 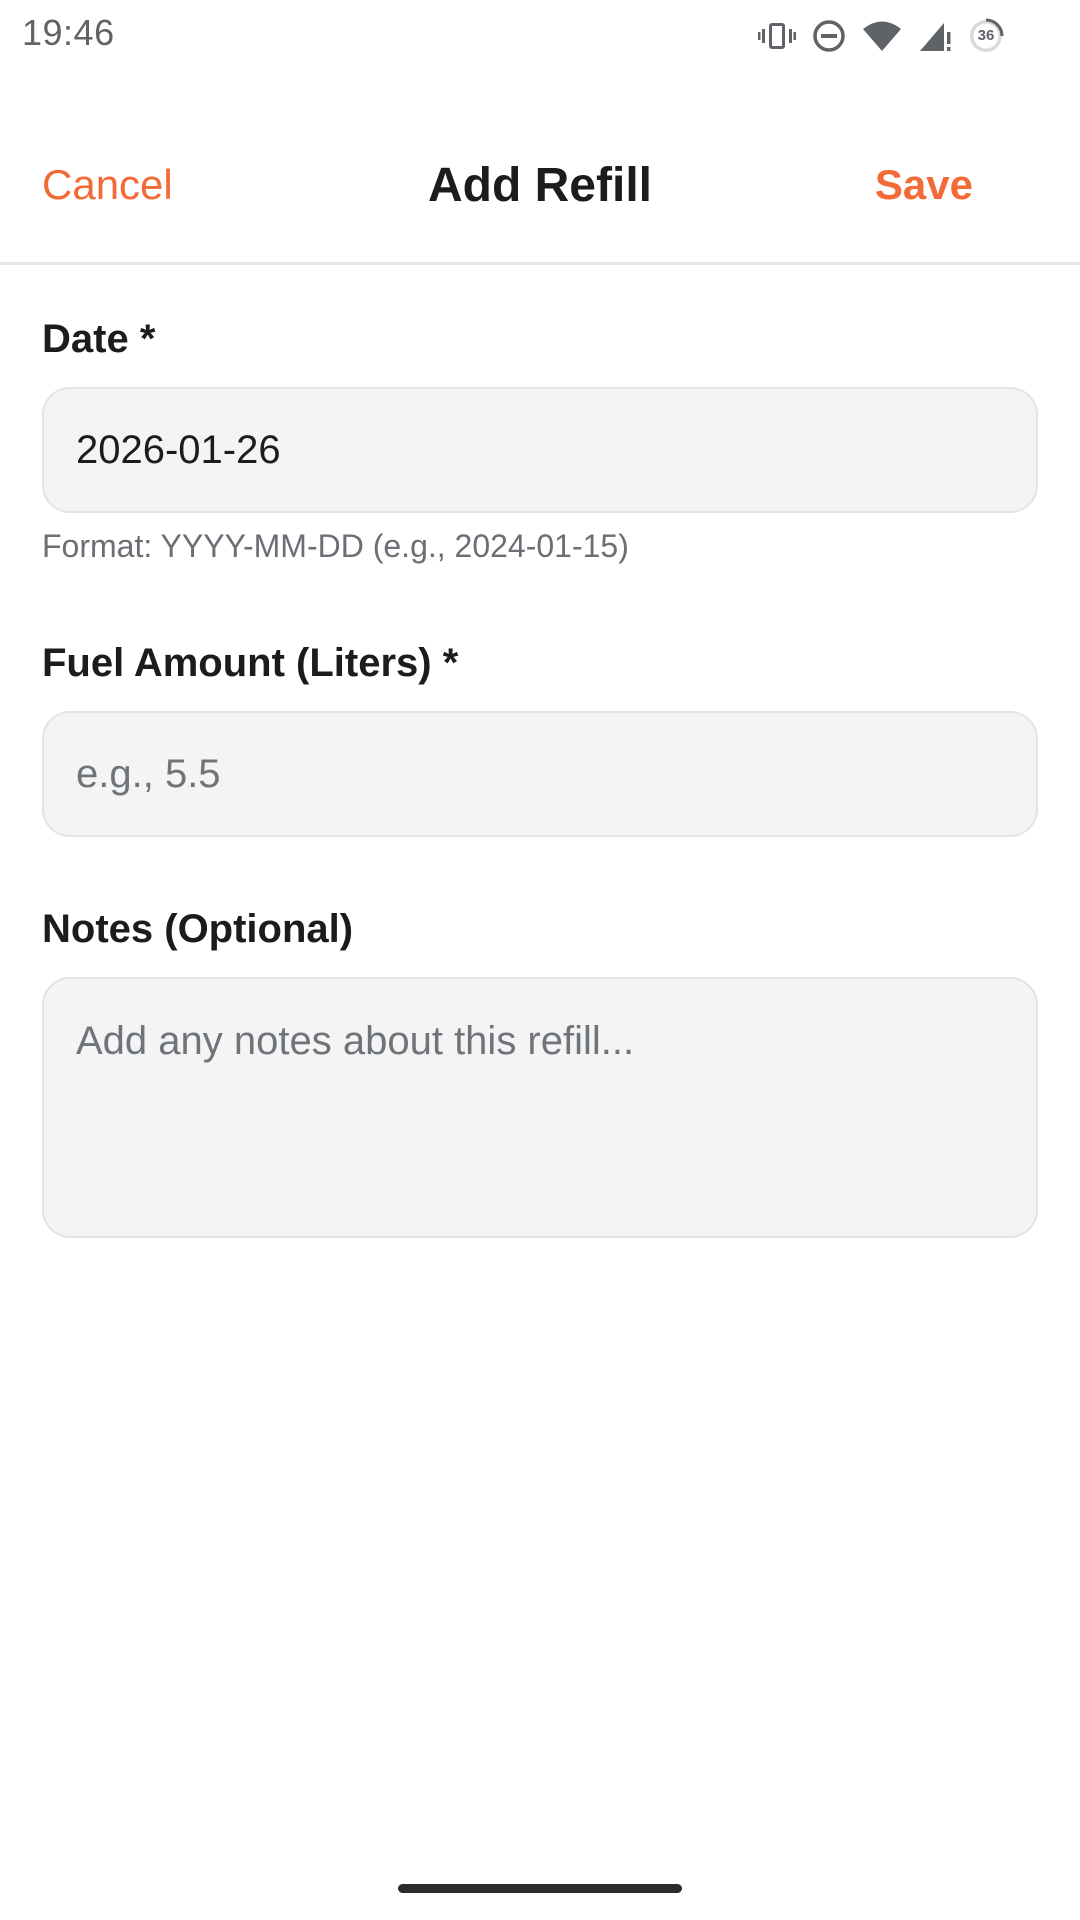 I want to click on fuel-amount-field, so click(x=540, y=774).